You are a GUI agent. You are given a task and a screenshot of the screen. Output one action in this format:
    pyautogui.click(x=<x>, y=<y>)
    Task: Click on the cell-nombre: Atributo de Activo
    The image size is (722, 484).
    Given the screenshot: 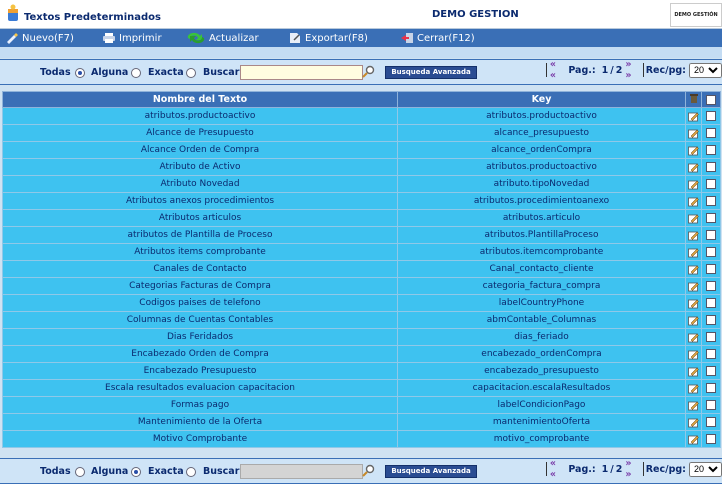 What is the action you would take?
    pyautogui.click(x=200, y=167)
    